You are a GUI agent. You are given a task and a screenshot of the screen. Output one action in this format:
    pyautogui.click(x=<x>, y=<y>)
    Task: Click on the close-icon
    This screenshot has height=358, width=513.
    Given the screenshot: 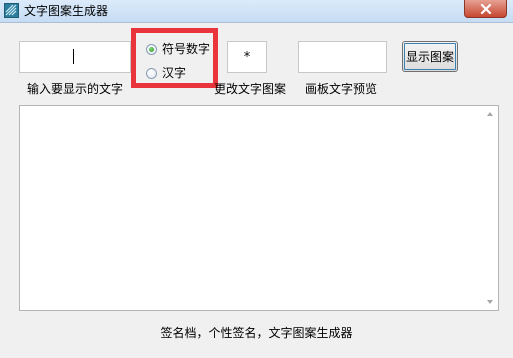 What is the action you would take?
    pyautogui.click(x=486, y=9)
    